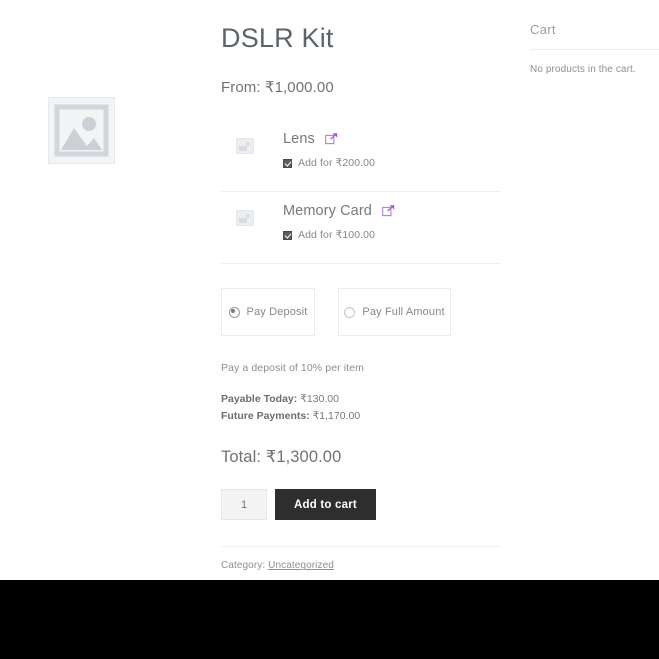 Image resolution: width=659 pixels, height=659 pixels. I want to click on deposit-note: Pay a deposit of 10% per item, so click(292, 368).